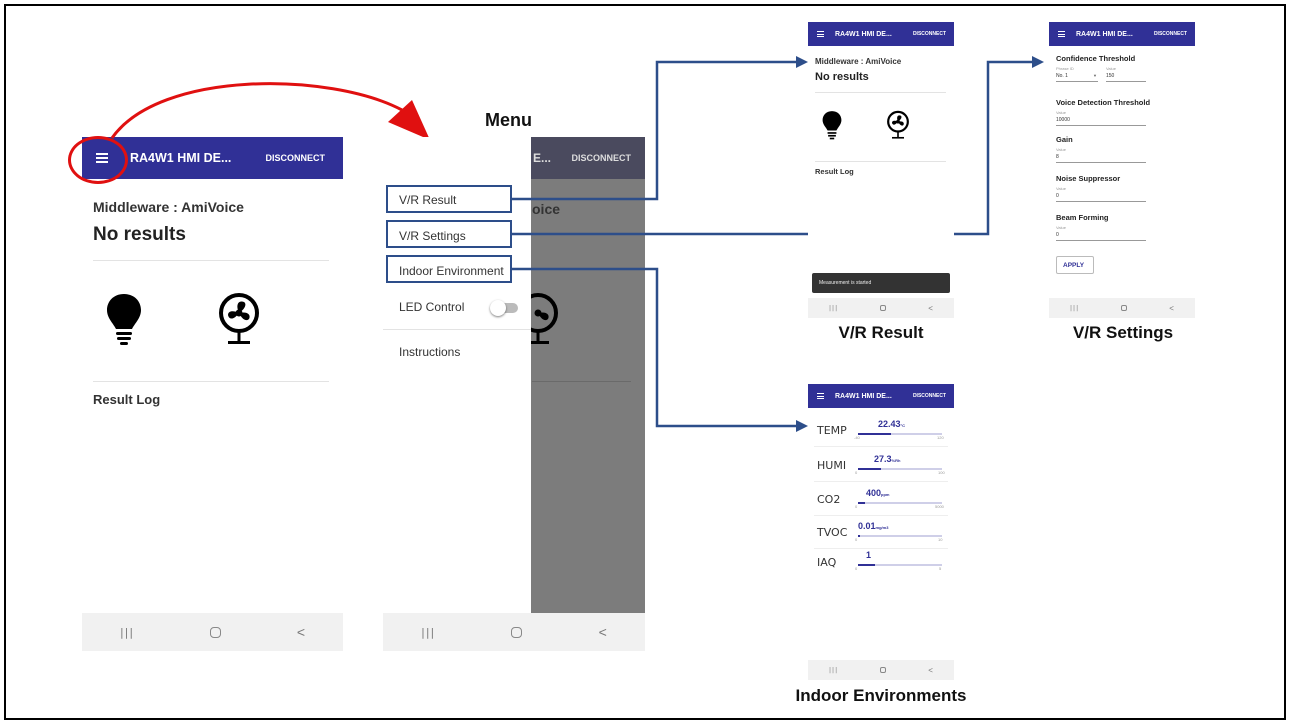 The image size is (1290, 724). What do you see at coordinates (867, 526) in the screenshot?
I see `tvoc-value-number: 0.01` at bounding box center [867, 526].